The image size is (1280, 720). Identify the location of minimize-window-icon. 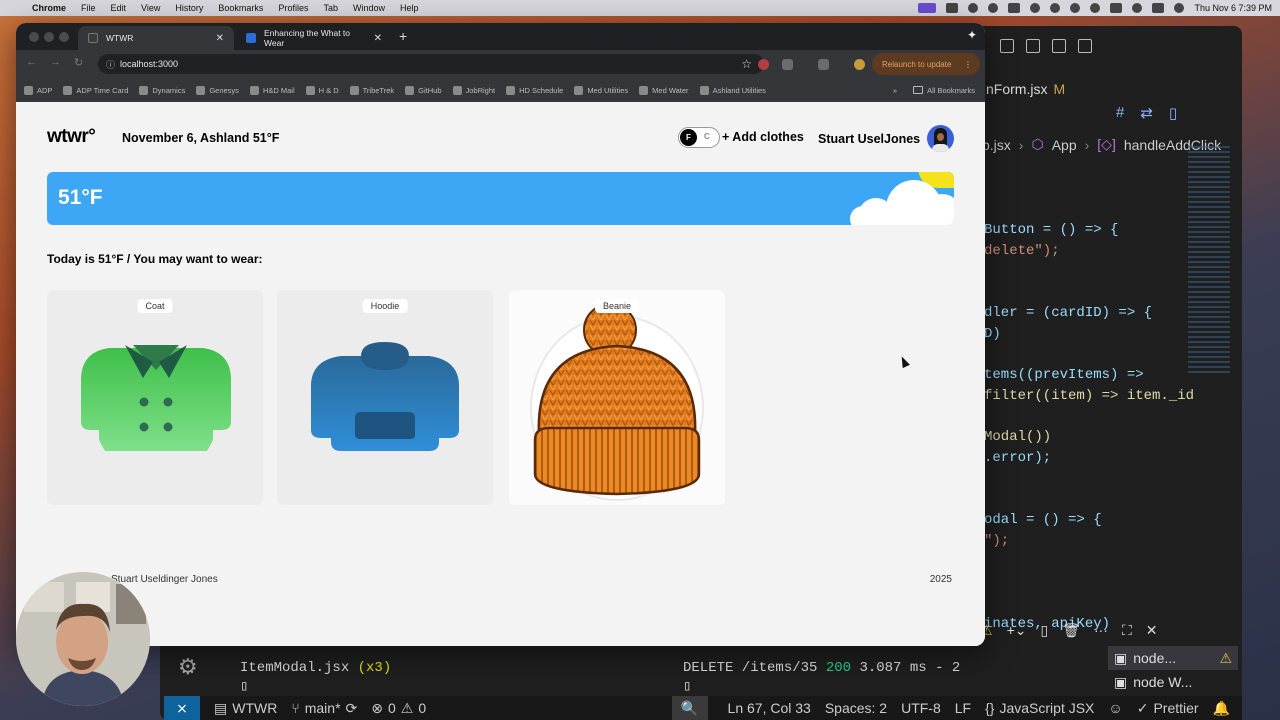
(49, 37).